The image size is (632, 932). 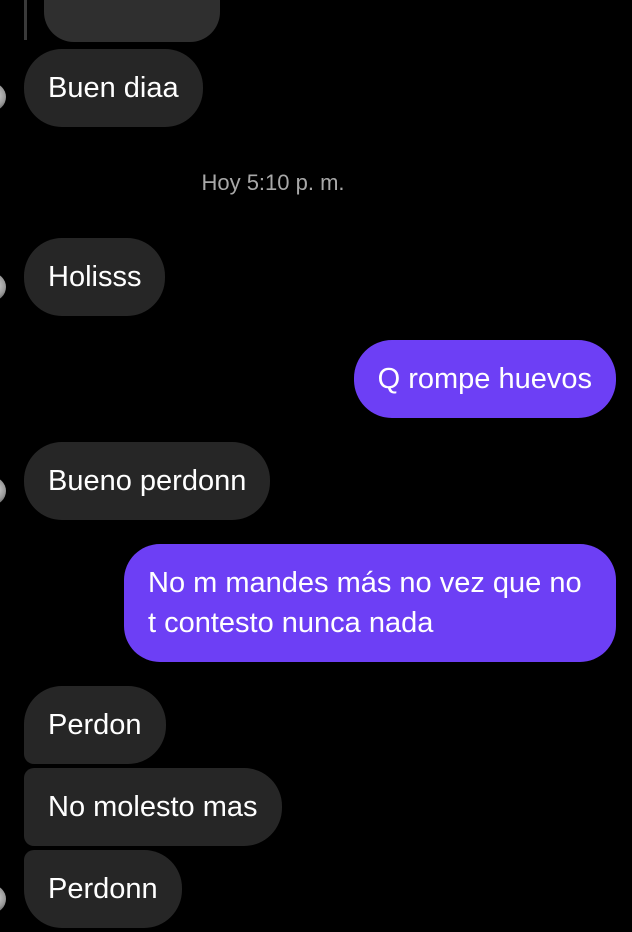 What do you see at coordinates (25, 20) in the screenshot?
I see `reply-quote-line` at bounding box center [25, 20].